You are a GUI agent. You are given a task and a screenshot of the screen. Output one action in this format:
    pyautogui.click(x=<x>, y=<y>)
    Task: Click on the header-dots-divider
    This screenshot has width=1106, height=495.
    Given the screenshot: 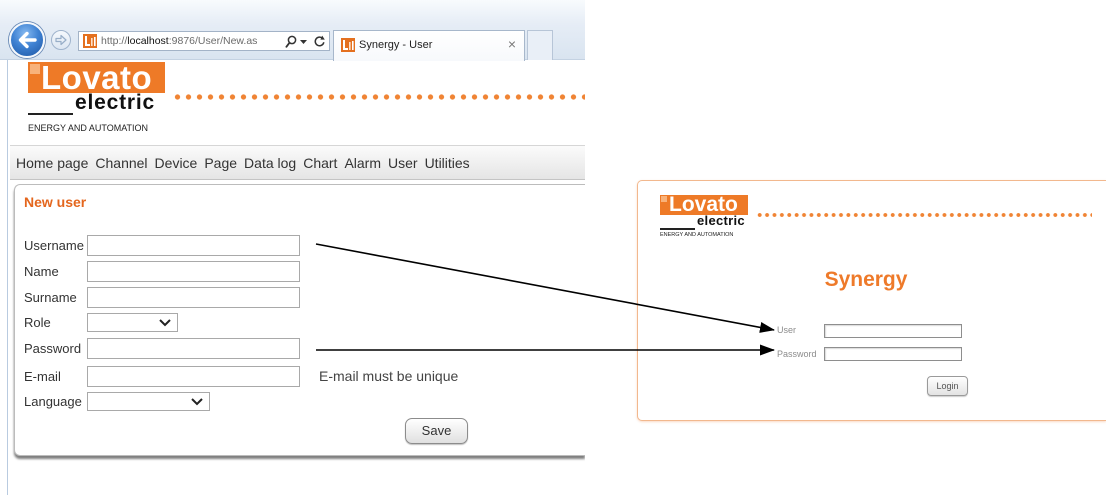 What is the action you would take?
    pyautogui.click(x=378, y=97)
    